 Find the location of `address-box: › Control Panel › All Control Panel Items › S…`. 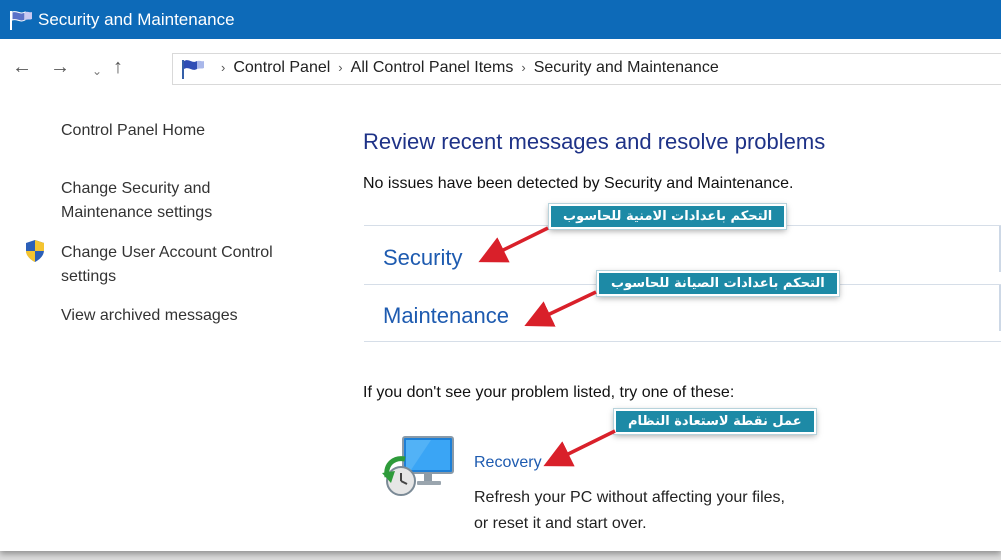

address-box: › Control Panel › All Control Panel Items › S… is located at coordinates (586, 69).